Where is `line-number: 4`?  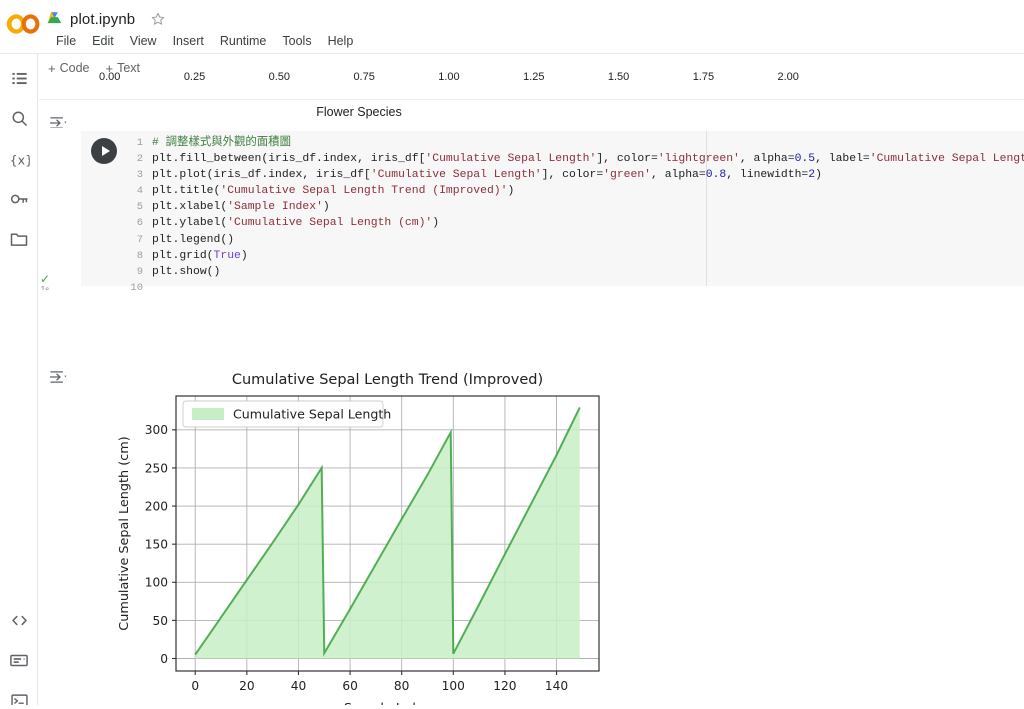 line-number: 4 is located at coordinates (139, 191).